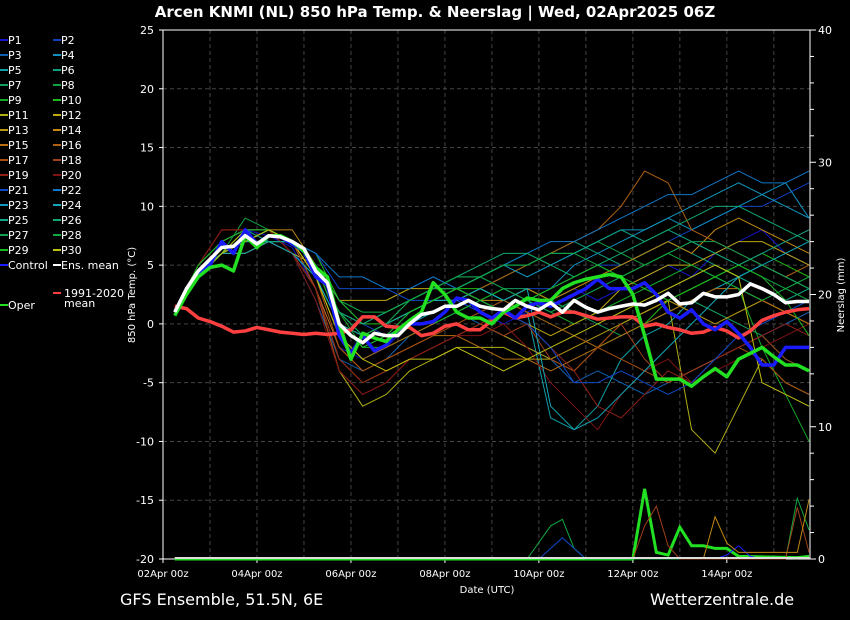  What do you see at coordinates (15, 55) in the screenshot?
I see `legend-label: P3` at bounding box center [15, 55].